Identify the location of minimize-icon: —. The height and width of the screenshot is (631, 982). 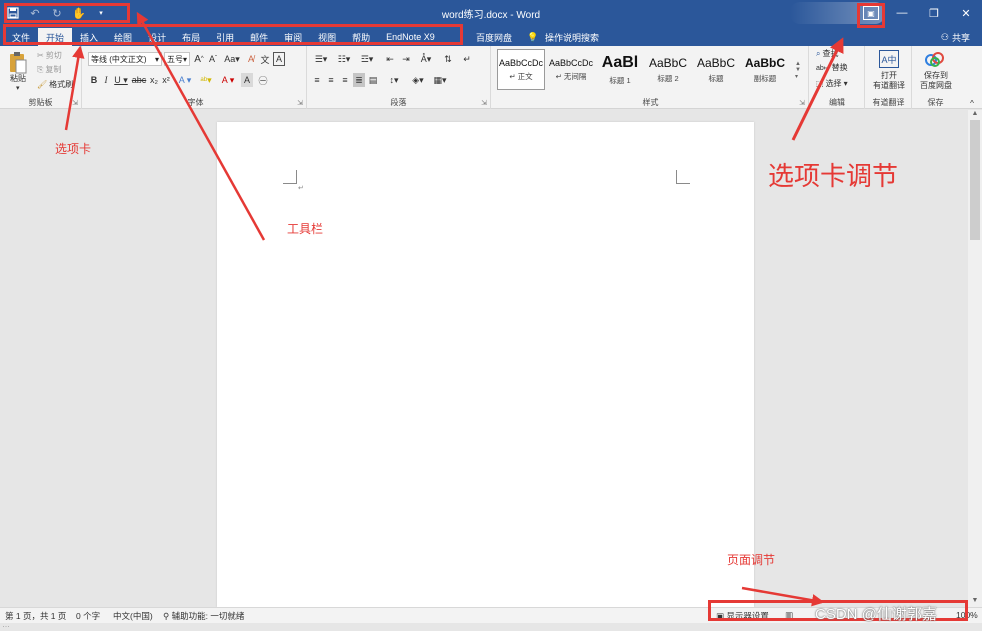
(902, 13).